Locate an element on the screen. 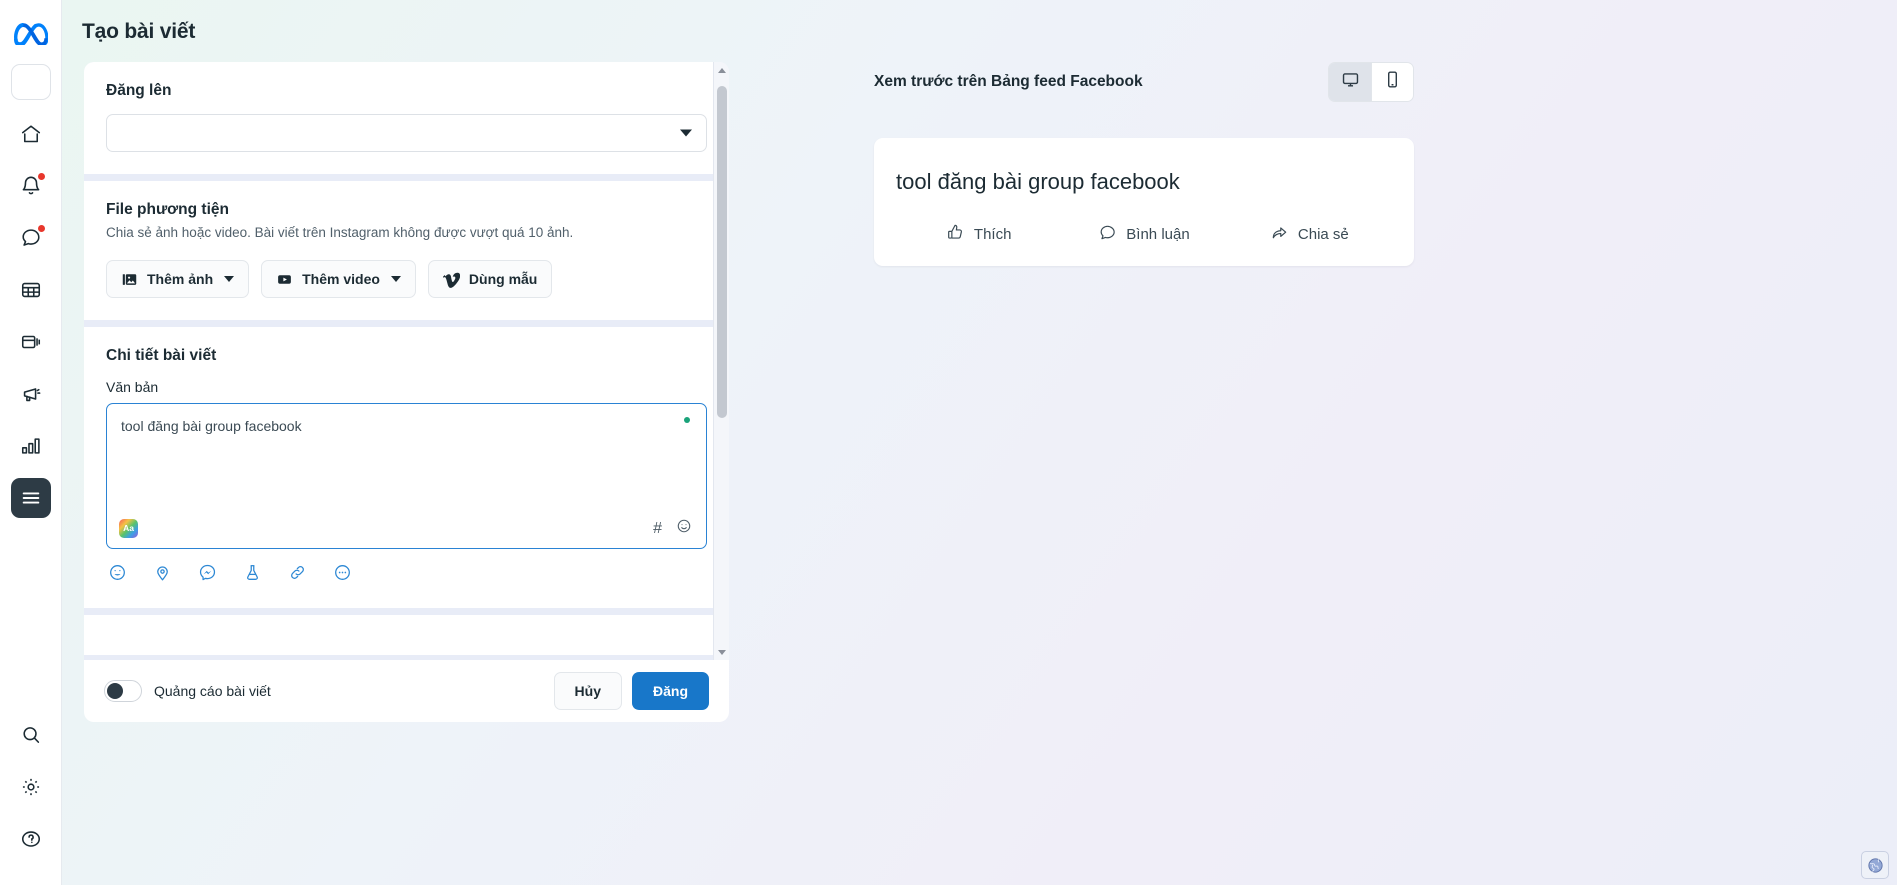  sidebar-item-settings is located at coordinates (31, 787).